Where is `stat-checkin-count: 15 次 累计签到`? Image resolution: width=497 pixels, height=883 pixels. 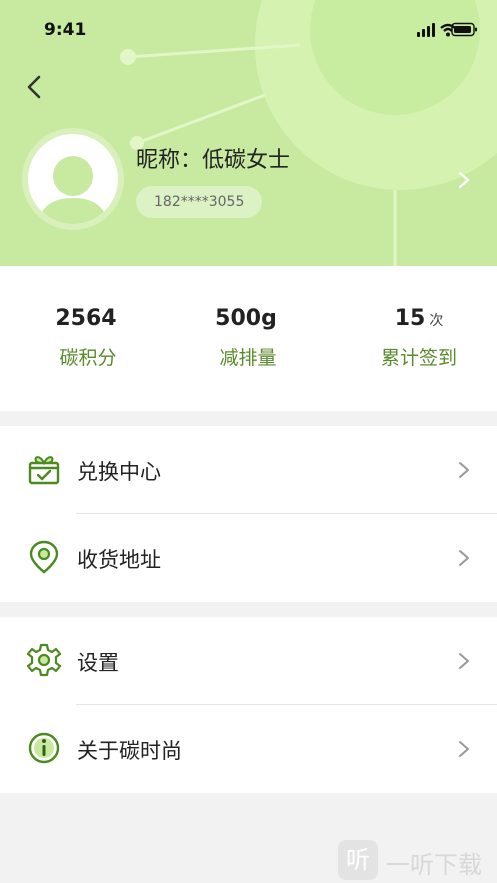 stat-checkin-count: 15 次 累计签到 is located at coordinates (419, 338).